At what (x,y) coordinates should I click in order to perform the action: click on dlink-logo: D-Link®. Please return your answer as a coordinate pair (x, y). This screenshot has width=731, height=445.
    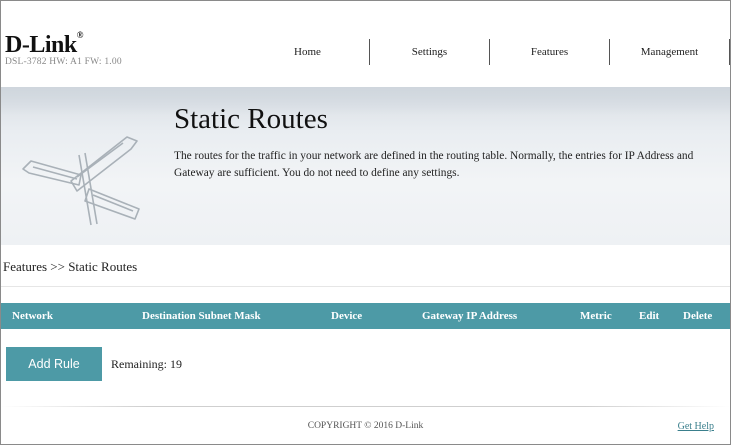
    Looking at the image, I should click on (44, 44).